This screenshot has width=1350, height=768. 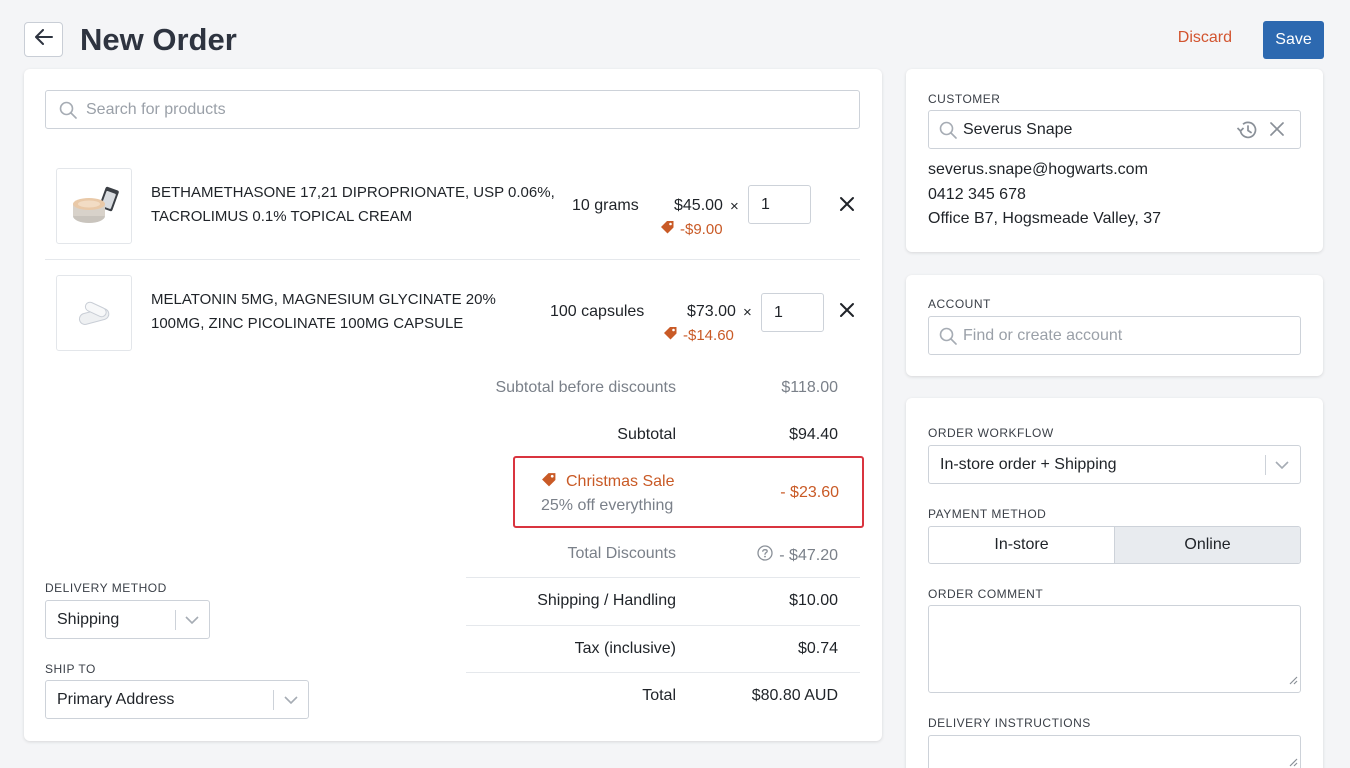 What do you see at coordinates (964, 99) in the screenshot?
I see `customer-label: CUSTOMER` at bounding box center [964, 99].